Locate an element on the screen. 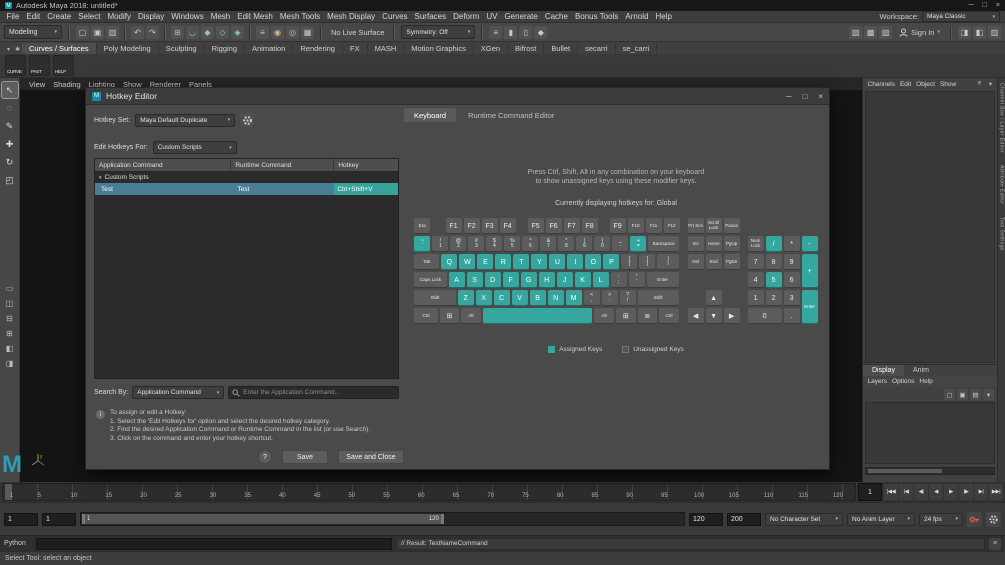 The width and height of the screenshot is (1005, 565). key-w: W is located at coordinates (467, 262).